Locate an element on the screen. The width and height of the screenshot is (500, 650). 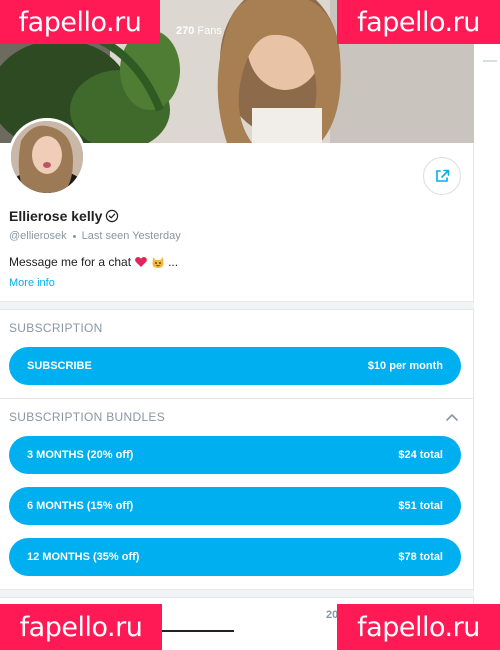
fans-label: Fans is located at coordinates (209, 31).